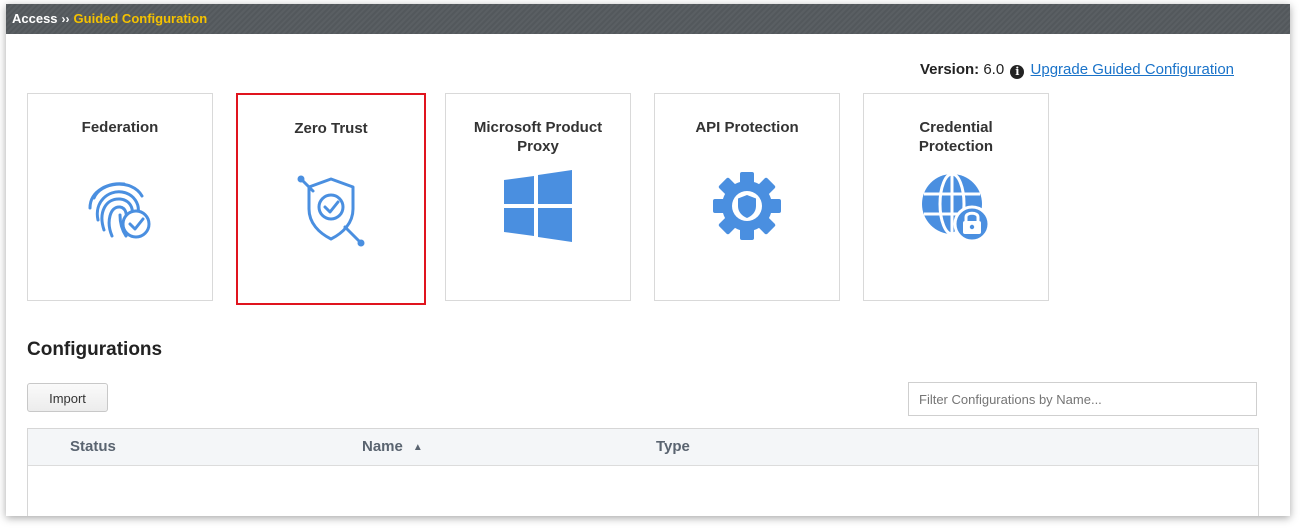 The width and height of the screenshot is (1300, 532). I want to click on windows-logo-icon, so click(538, 206).